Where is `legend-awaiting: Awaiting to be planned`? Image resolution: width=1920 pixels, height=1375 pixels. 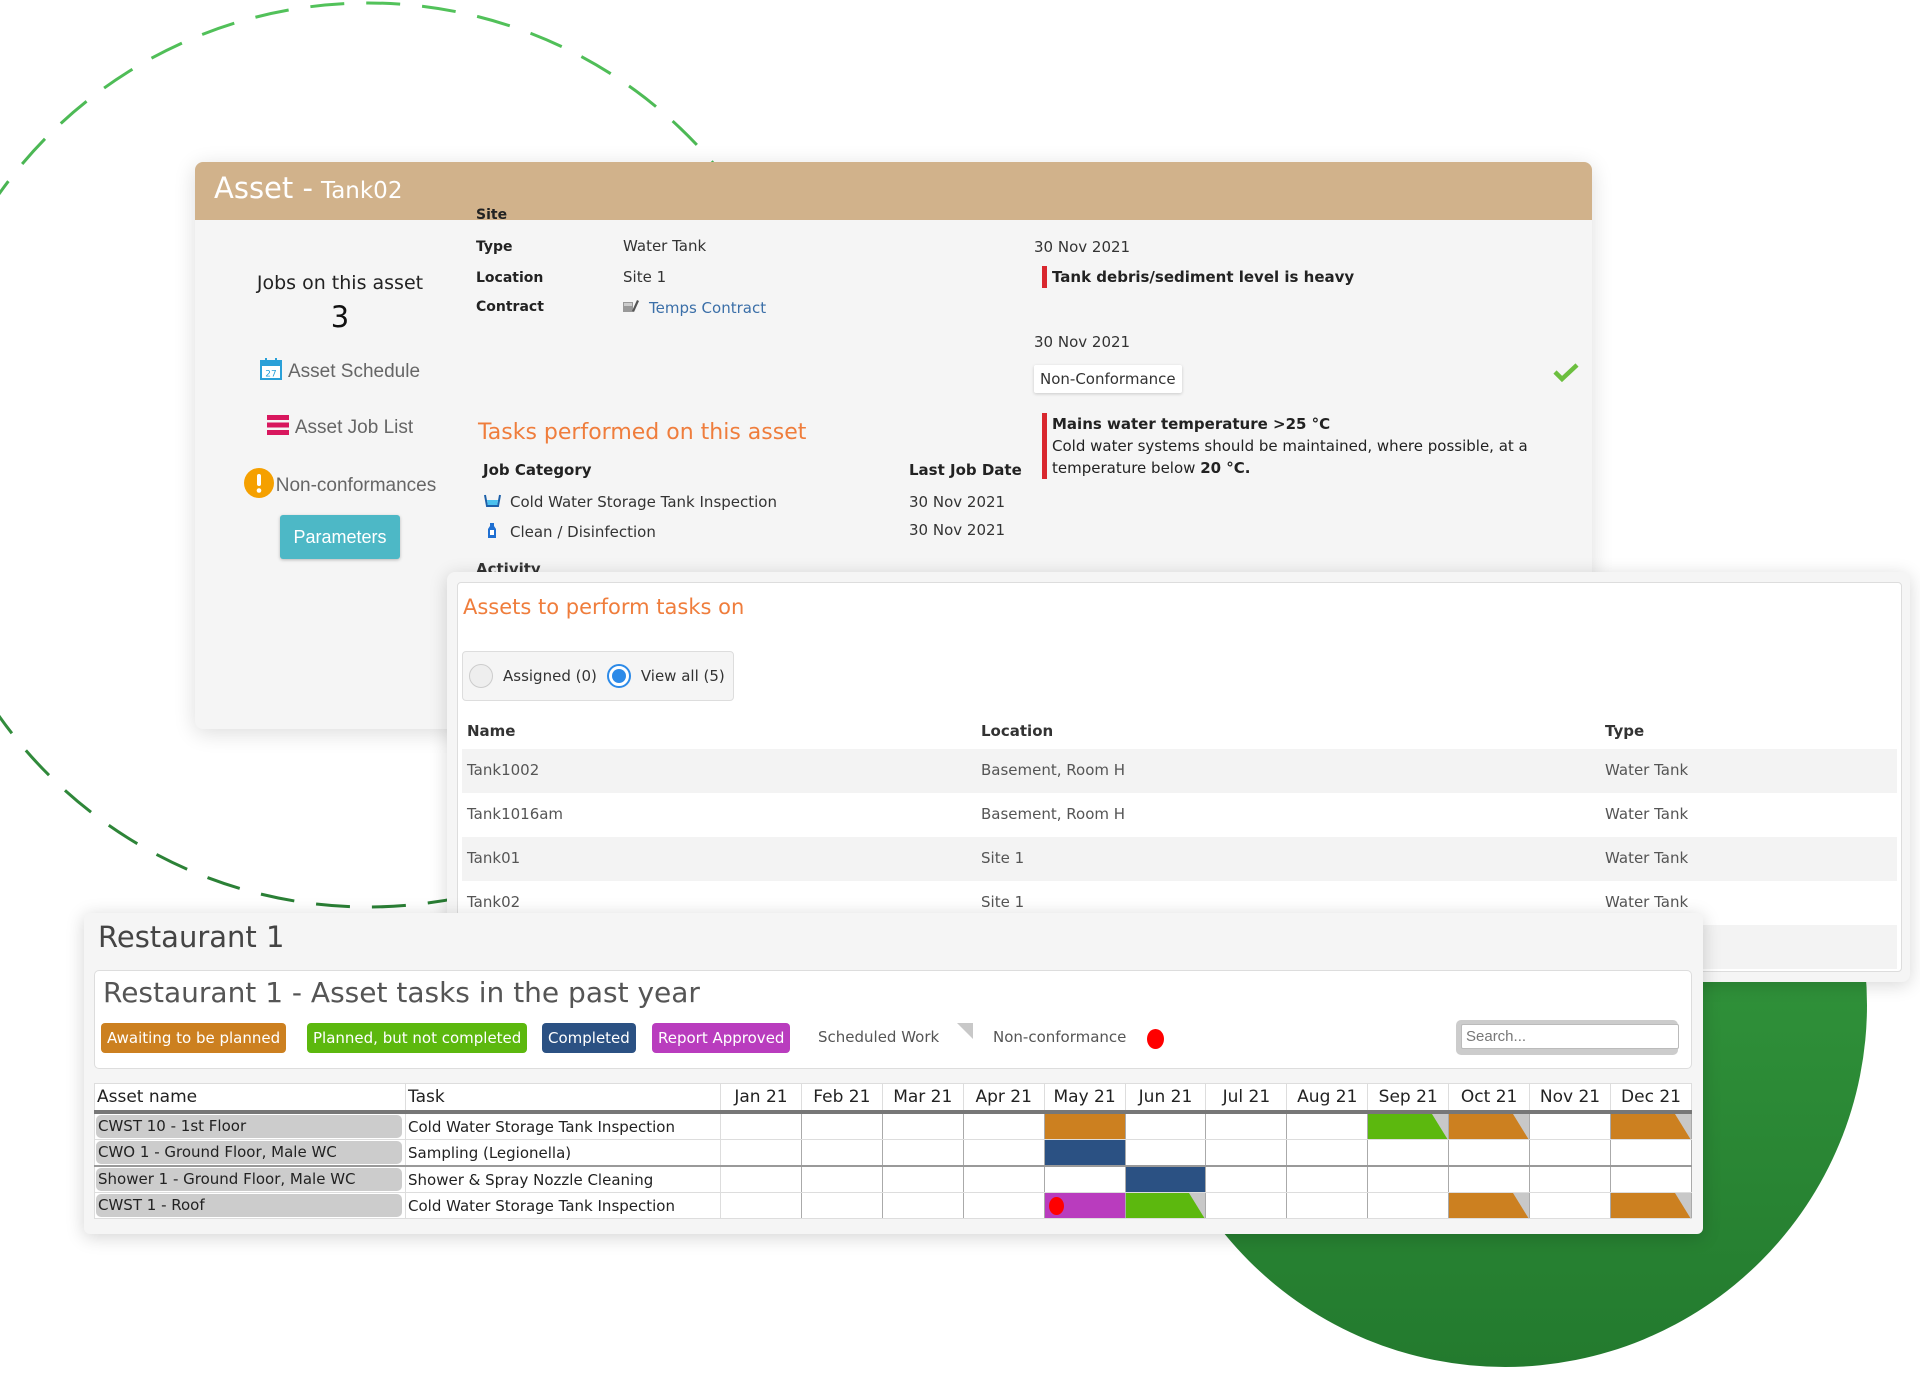 legend-awaiting: Awaiting to be planned is located at coordinates (194, 1038).